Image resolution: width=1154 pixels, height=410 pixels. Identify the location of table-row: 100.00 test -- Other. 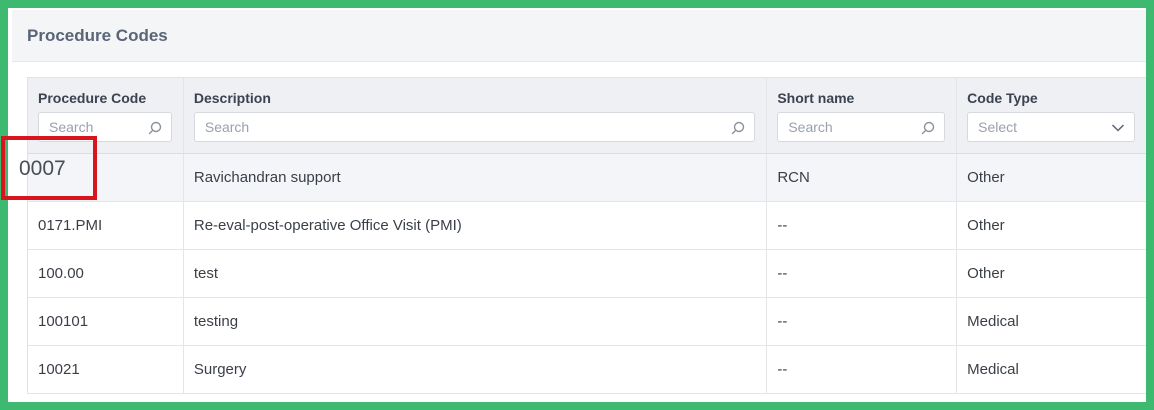
(587, 274).